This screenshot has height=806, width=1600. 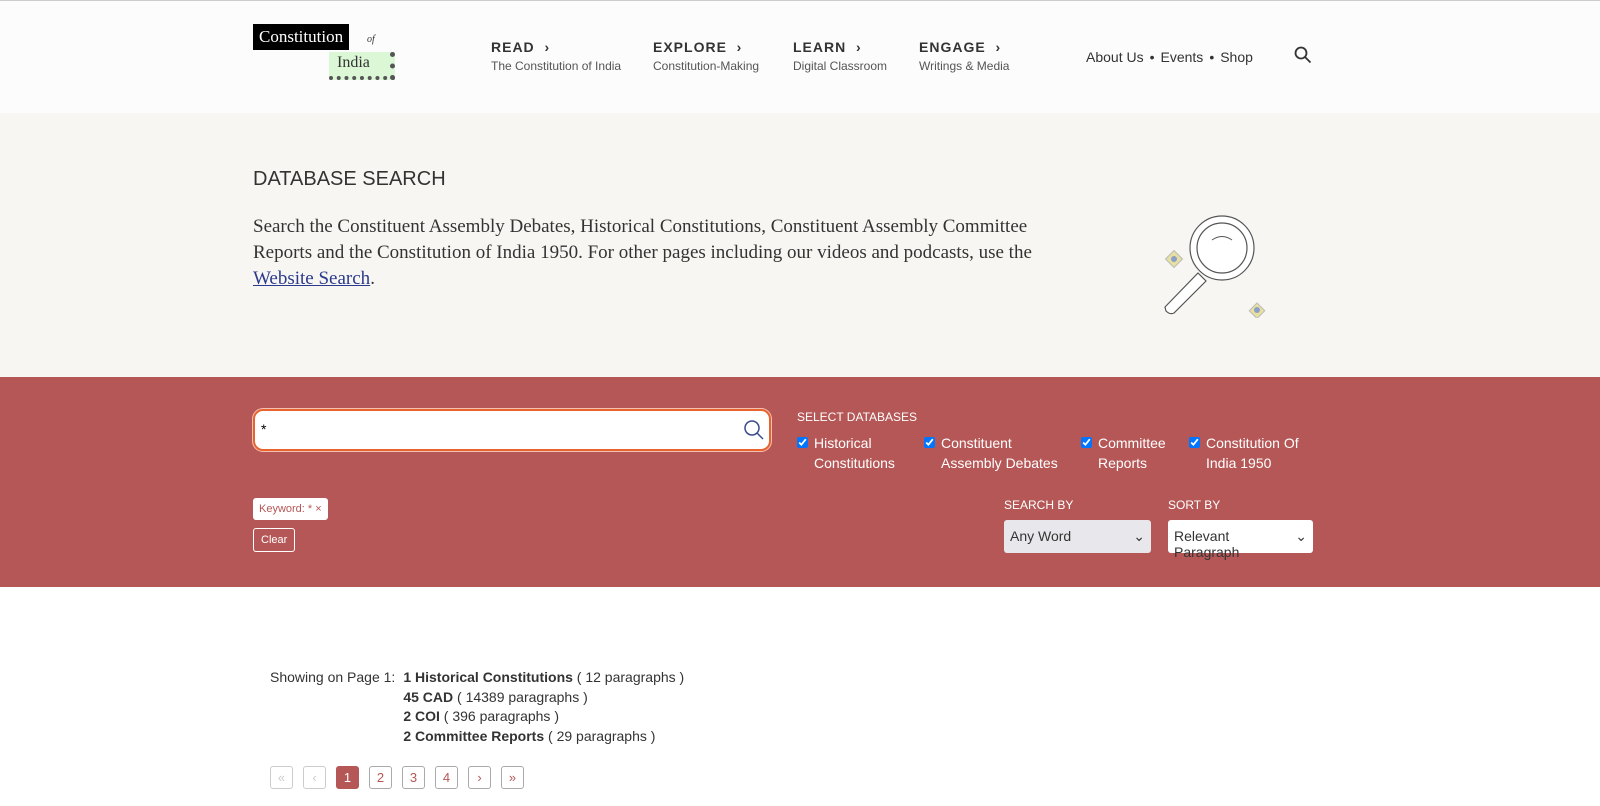 I want to click on nav-sub: Writings & Media, so click(x=964, y=66).